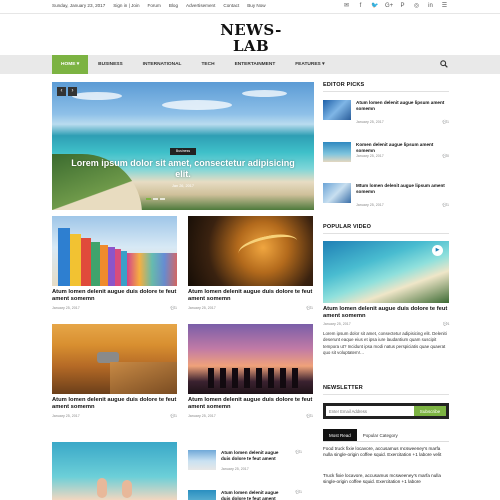  I want to click on email-field, so click(370, 411).